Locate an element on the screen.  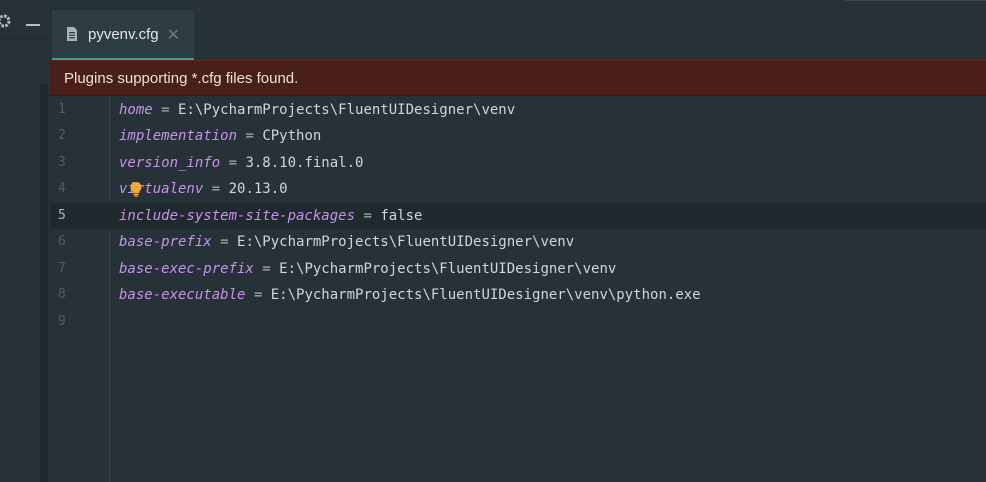
tab-label: pyvenv.cfg is located at coordinates (123, 34).